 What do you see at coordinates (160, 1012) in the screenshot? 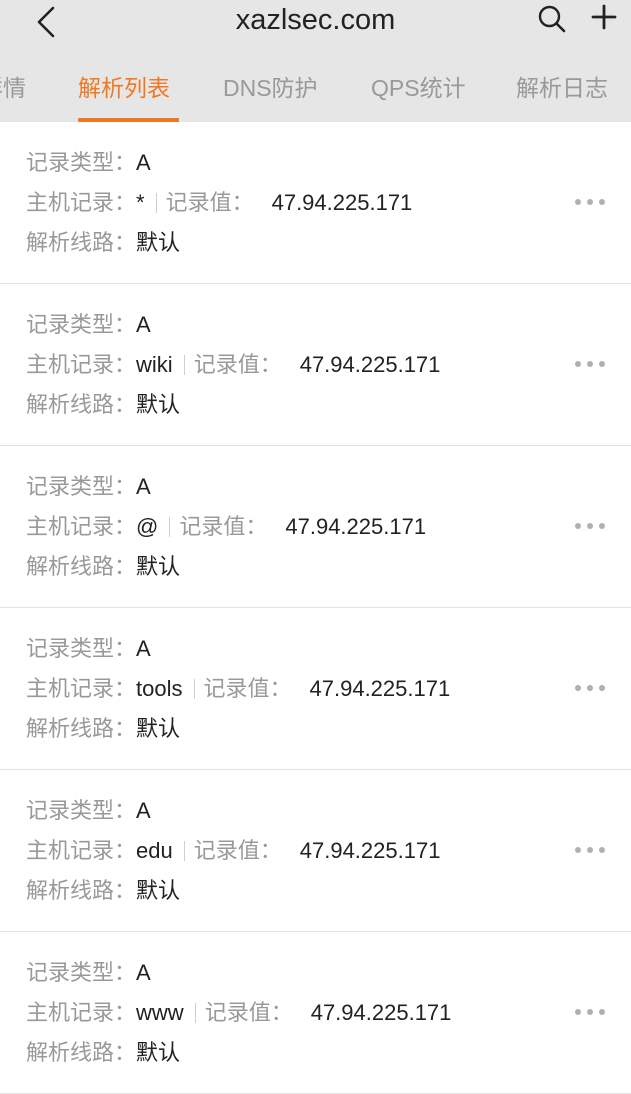
I see `host-value: www` at bounding box center [160, 1012].